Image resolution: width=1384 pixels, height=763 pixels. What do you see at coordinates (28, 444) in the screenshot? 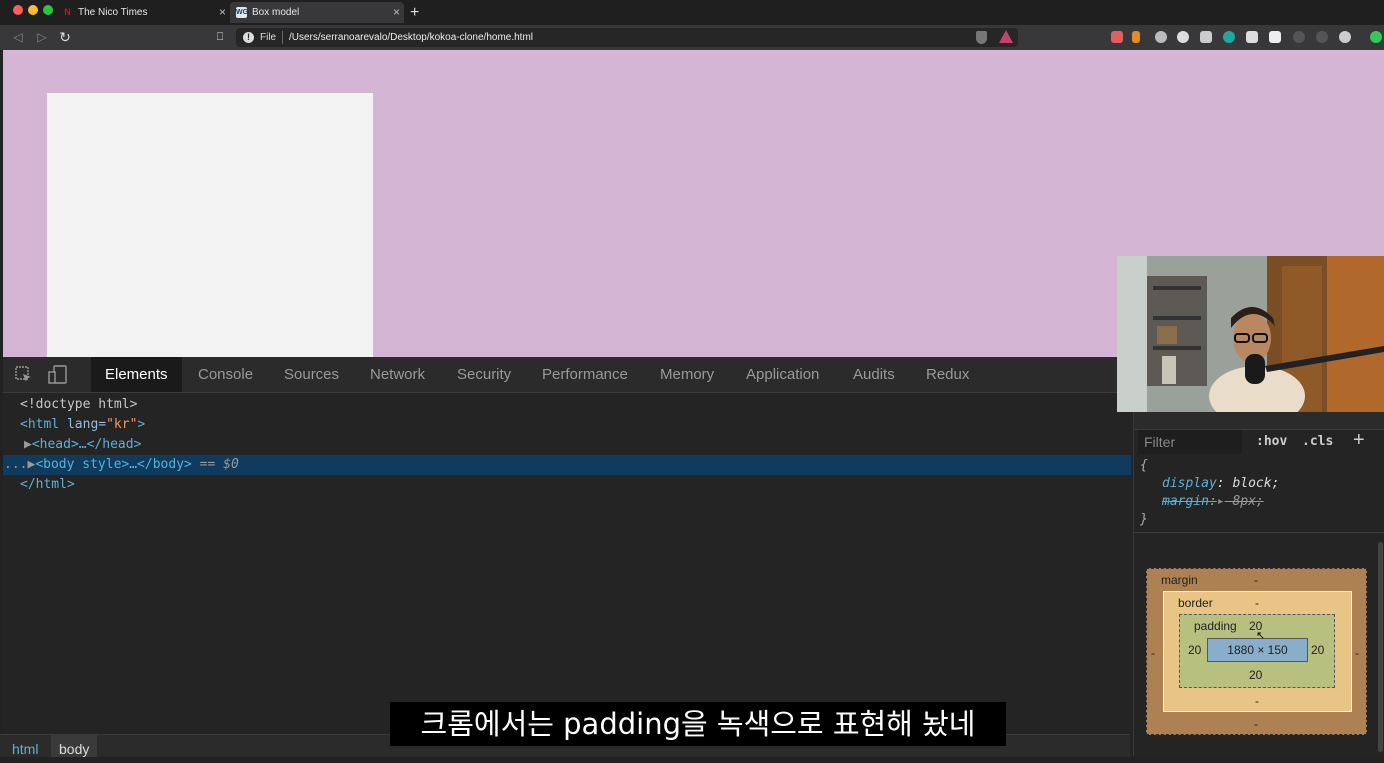
I see `expand-triangle-icon: ▶` at bounding box center [28, 444].